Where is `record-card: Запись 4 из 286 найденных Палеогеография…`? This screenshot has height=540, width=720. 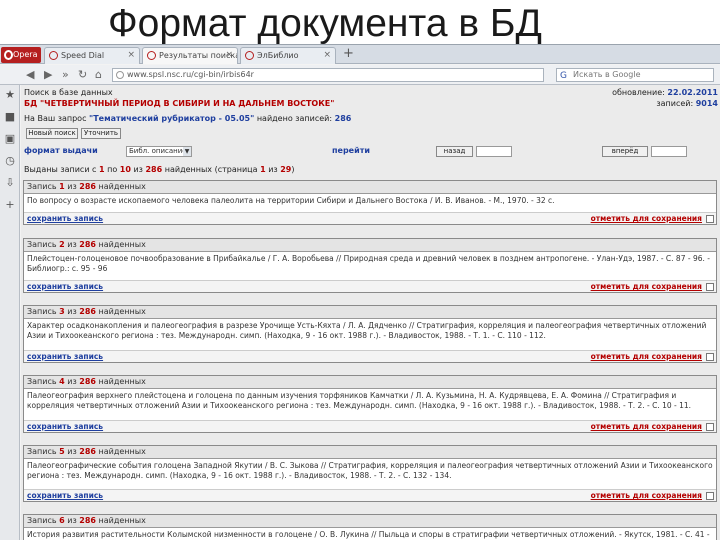 record-card: Запись 4 из 286 найденных Палеогеография… is located at coordinates (370, 404).